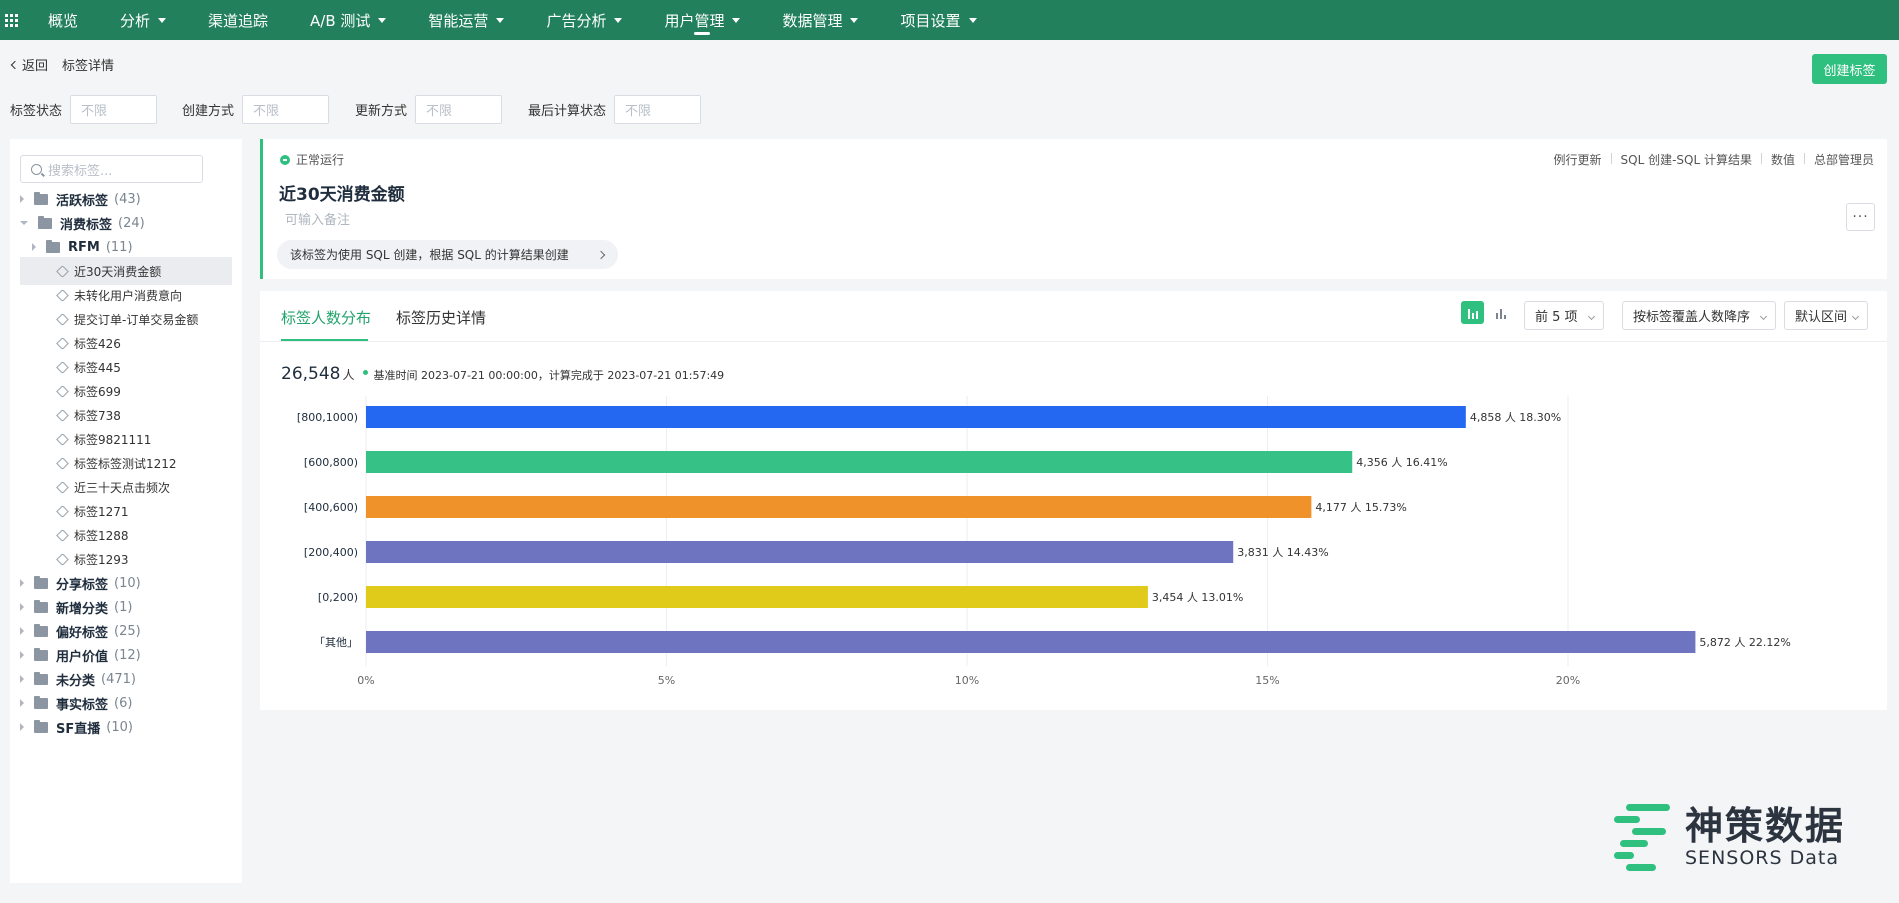 Image resolution: width=1899 pixels, height=903 pixels. Describe the element at coordinates (1197, 597) in the screenshot. I see `bar-data-label: 3,454 人 13.01%` at that location.